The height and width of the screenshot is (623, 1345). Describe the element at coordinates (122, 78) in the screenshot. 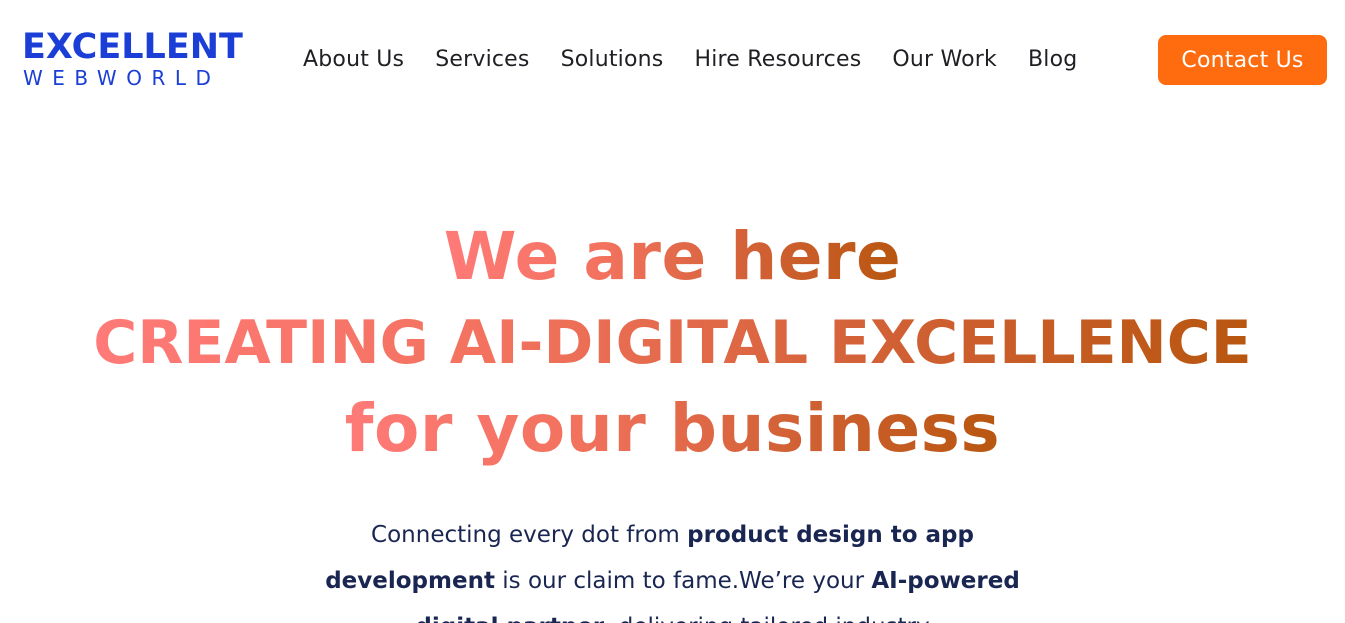

I see `logo-wordmark-bottom: WEBWORLD` at that location.